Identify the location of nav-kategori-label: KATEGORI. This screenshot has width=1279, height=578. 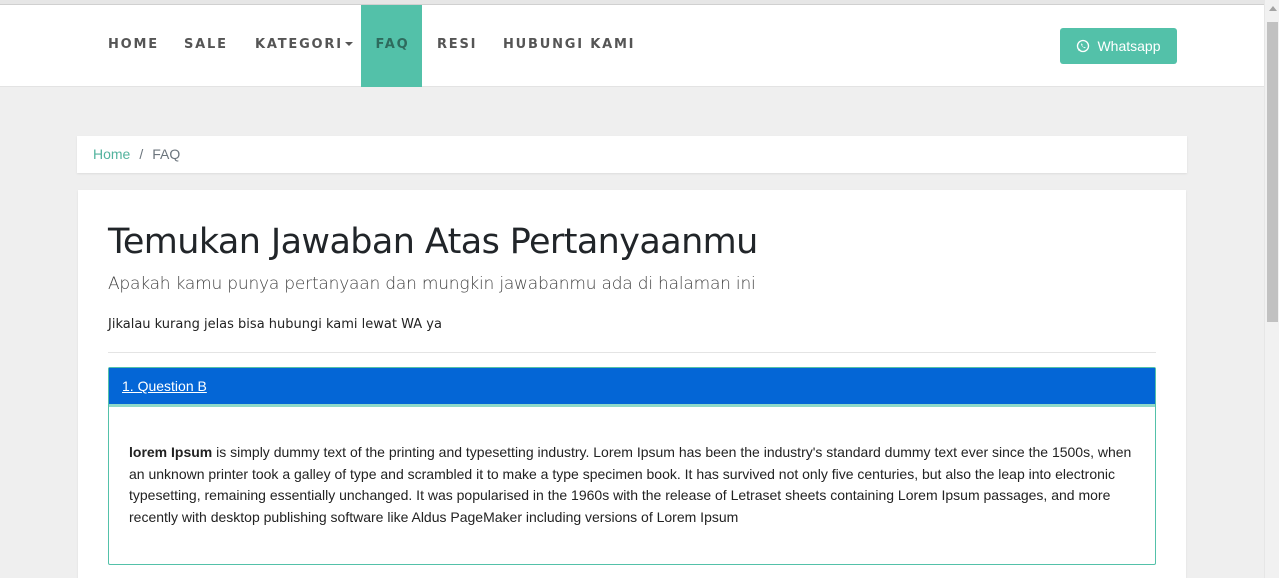
(299, 44).